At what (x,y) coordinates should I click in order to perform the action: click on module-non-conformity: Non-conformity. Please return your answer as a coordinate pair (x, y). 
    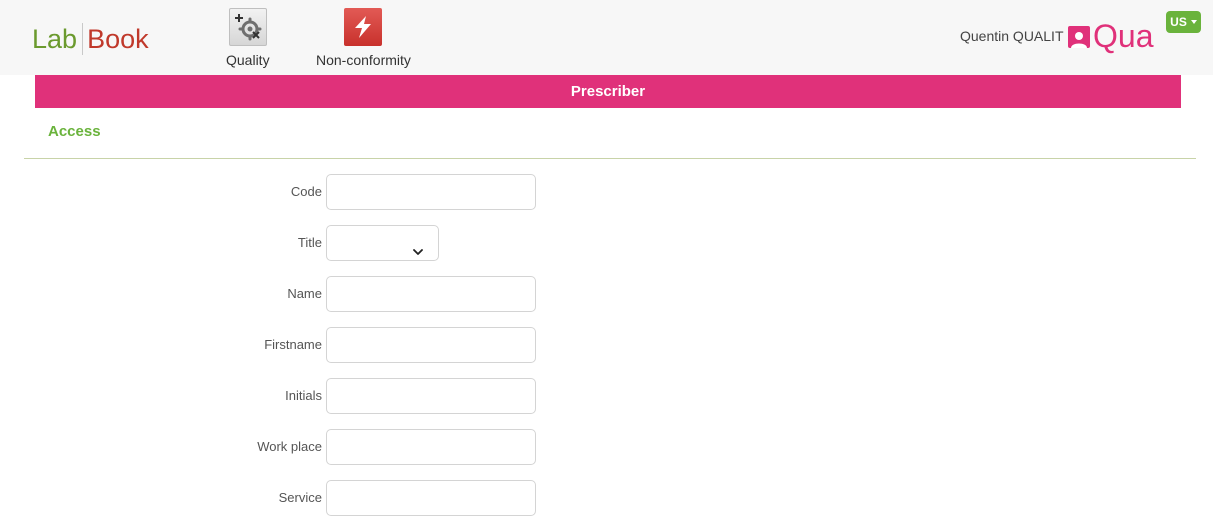
    Looking at the image, I should click on (363, 38).